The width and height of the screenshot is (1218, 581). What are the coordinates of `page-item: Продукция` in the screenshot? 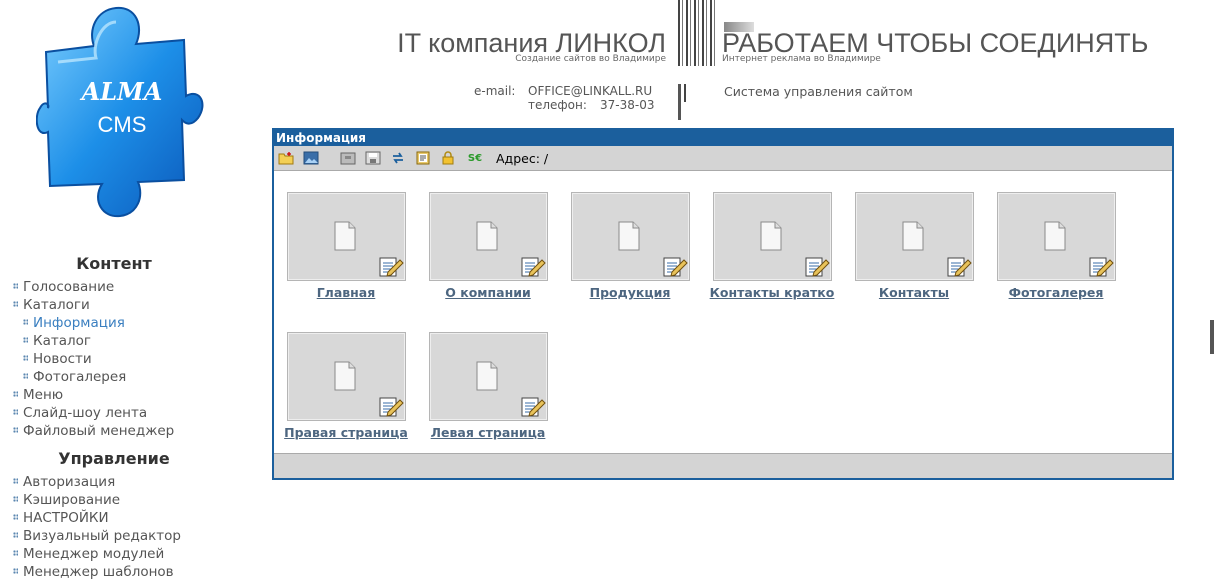 It's located at (630, 246).